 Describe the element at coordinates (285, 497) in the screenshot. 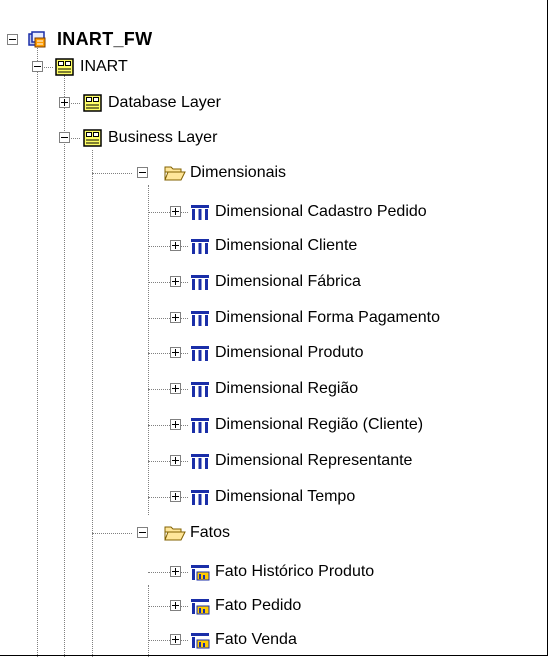

I see `tree-node-label: Dimensional Tempo` at that location.